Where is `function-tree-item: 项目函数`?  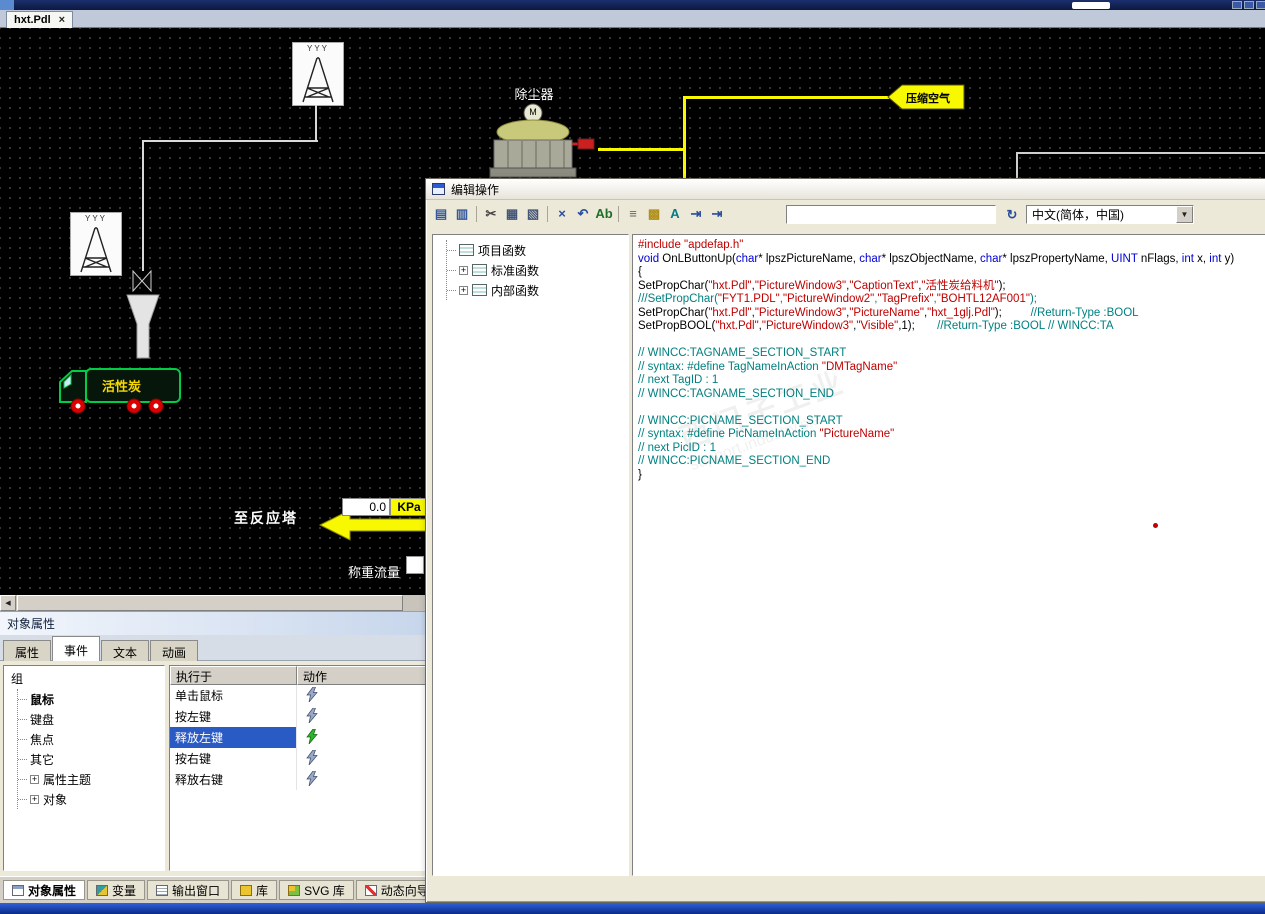 function-tree-item: 项目函数 is located at coordinates (537, 250).